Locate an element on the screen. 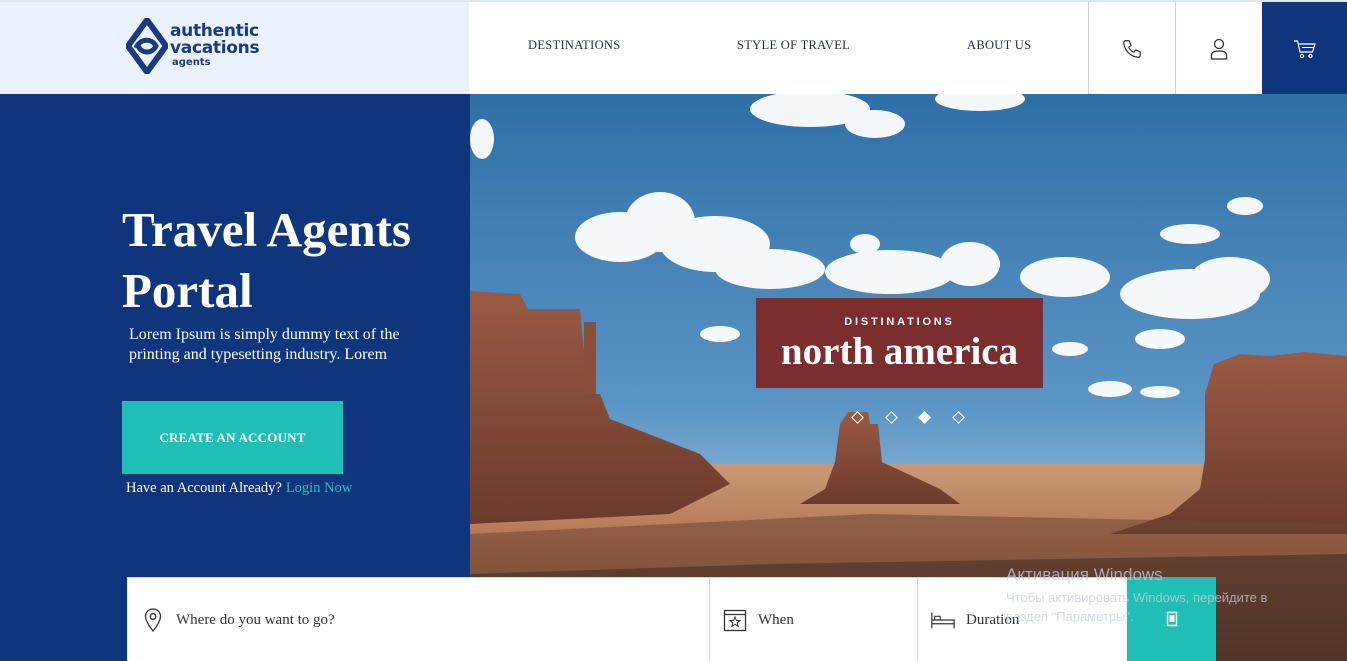  login-prompt: Have an Account Already? Login Now is located at coordinates (239, 488).